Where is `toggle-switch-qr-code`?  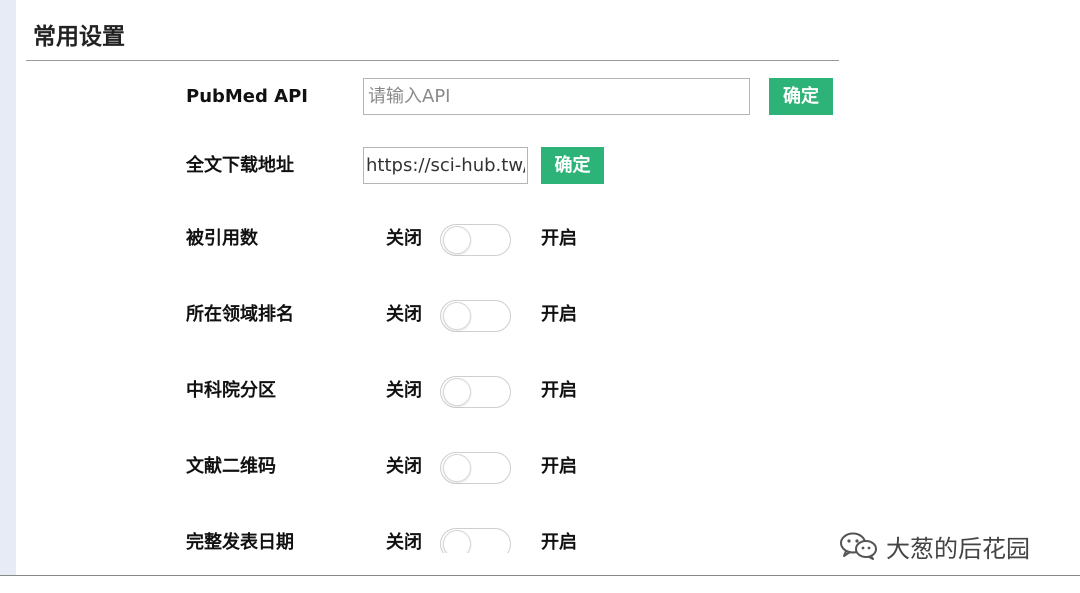
toggle-switch-qr-code is located at coordinates (475, 468).